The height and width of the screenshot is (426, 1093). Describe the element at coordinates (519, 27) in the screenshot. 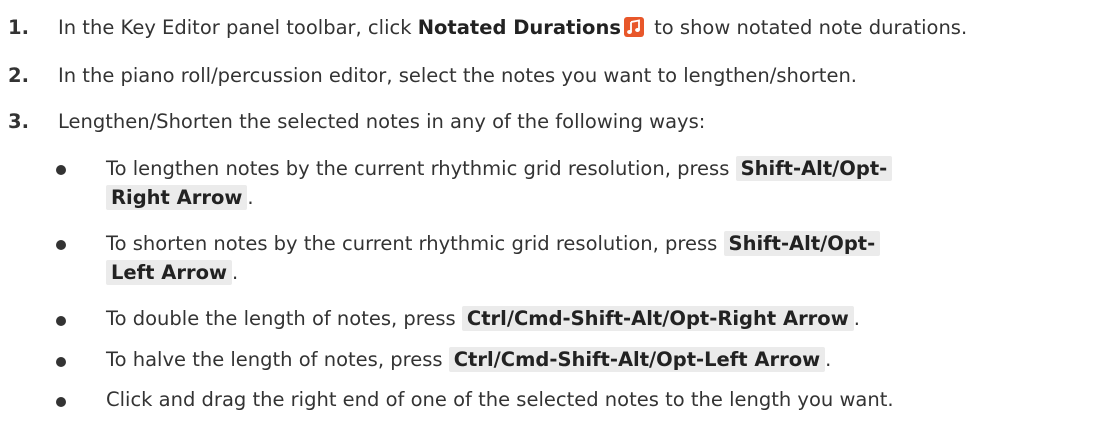

I see `notated-durations-label: Notated Durations` at that location.